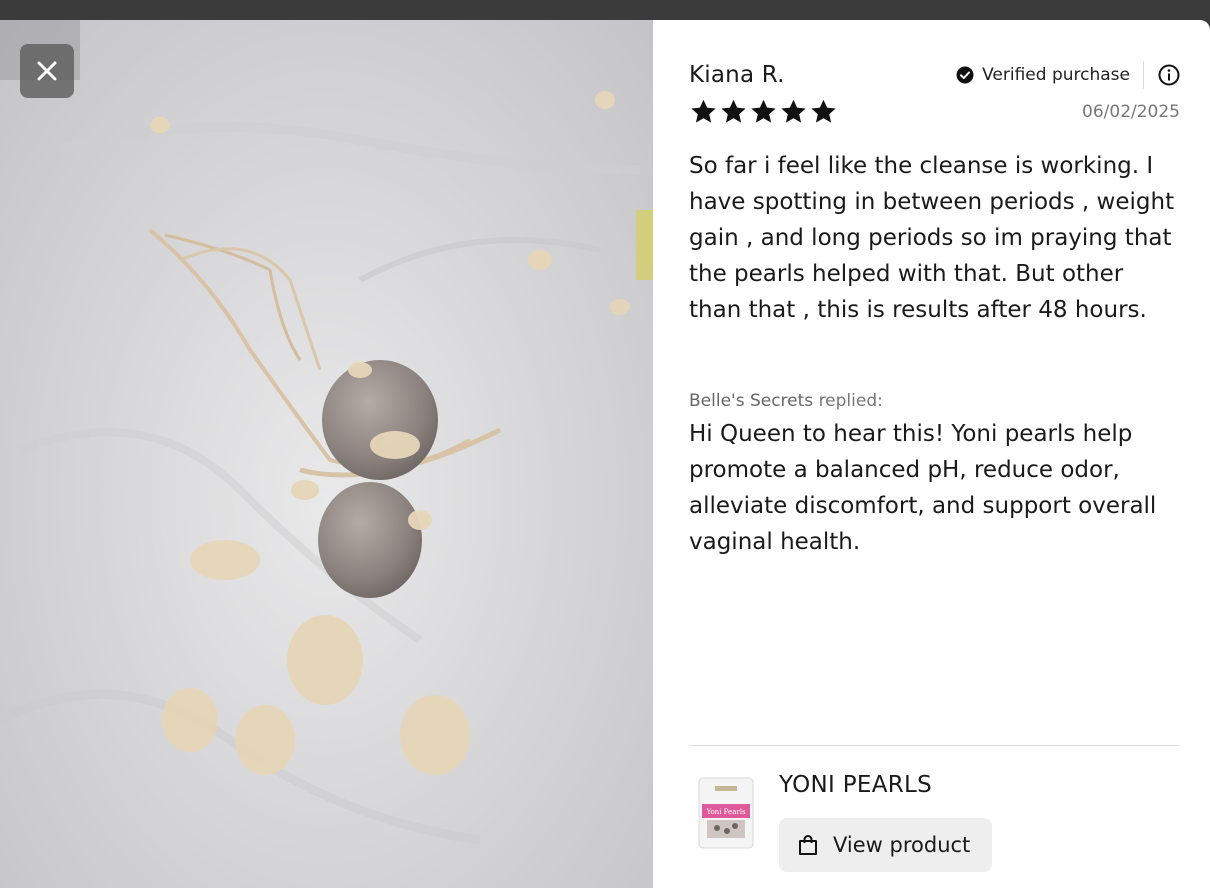  What do you see at coordinates (1056, 75) in the screenshot?
I see `verified-purchase-label: Verified purchase` at bounding box center [1056, 75].